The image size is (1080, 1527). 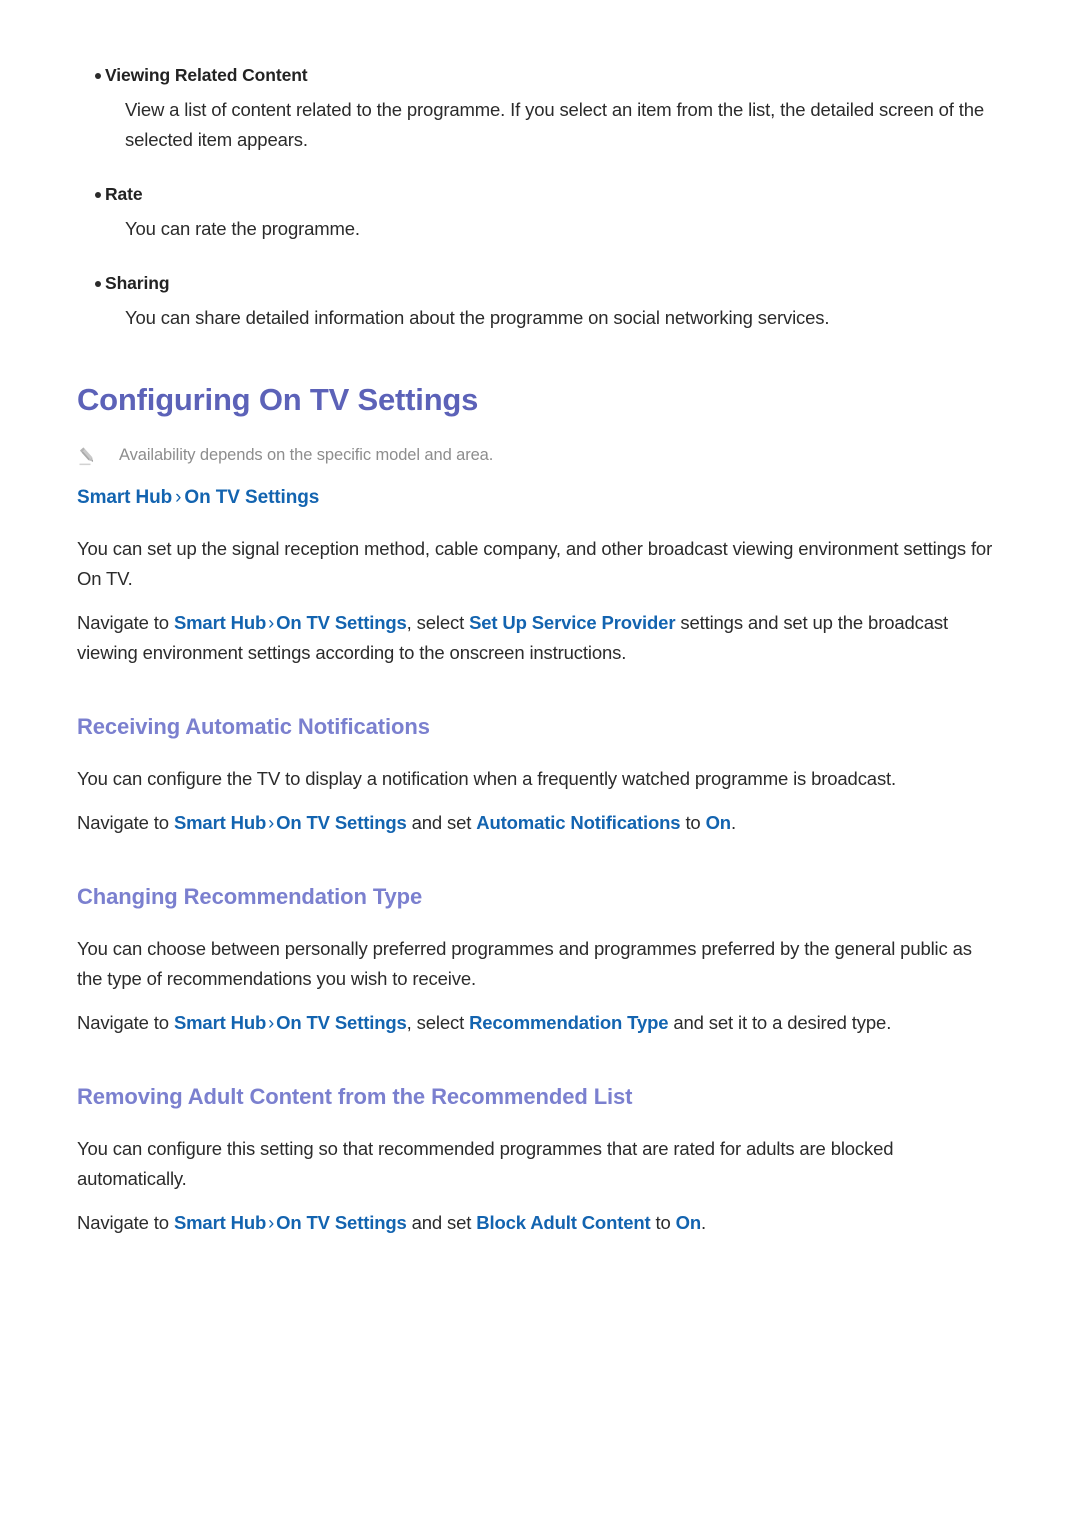 What do you see at coordinates (124, 497) in the screenshot?
I see `breadcrumb-item-smart-hub: Smart Hub` at bounding box center [124, 497].